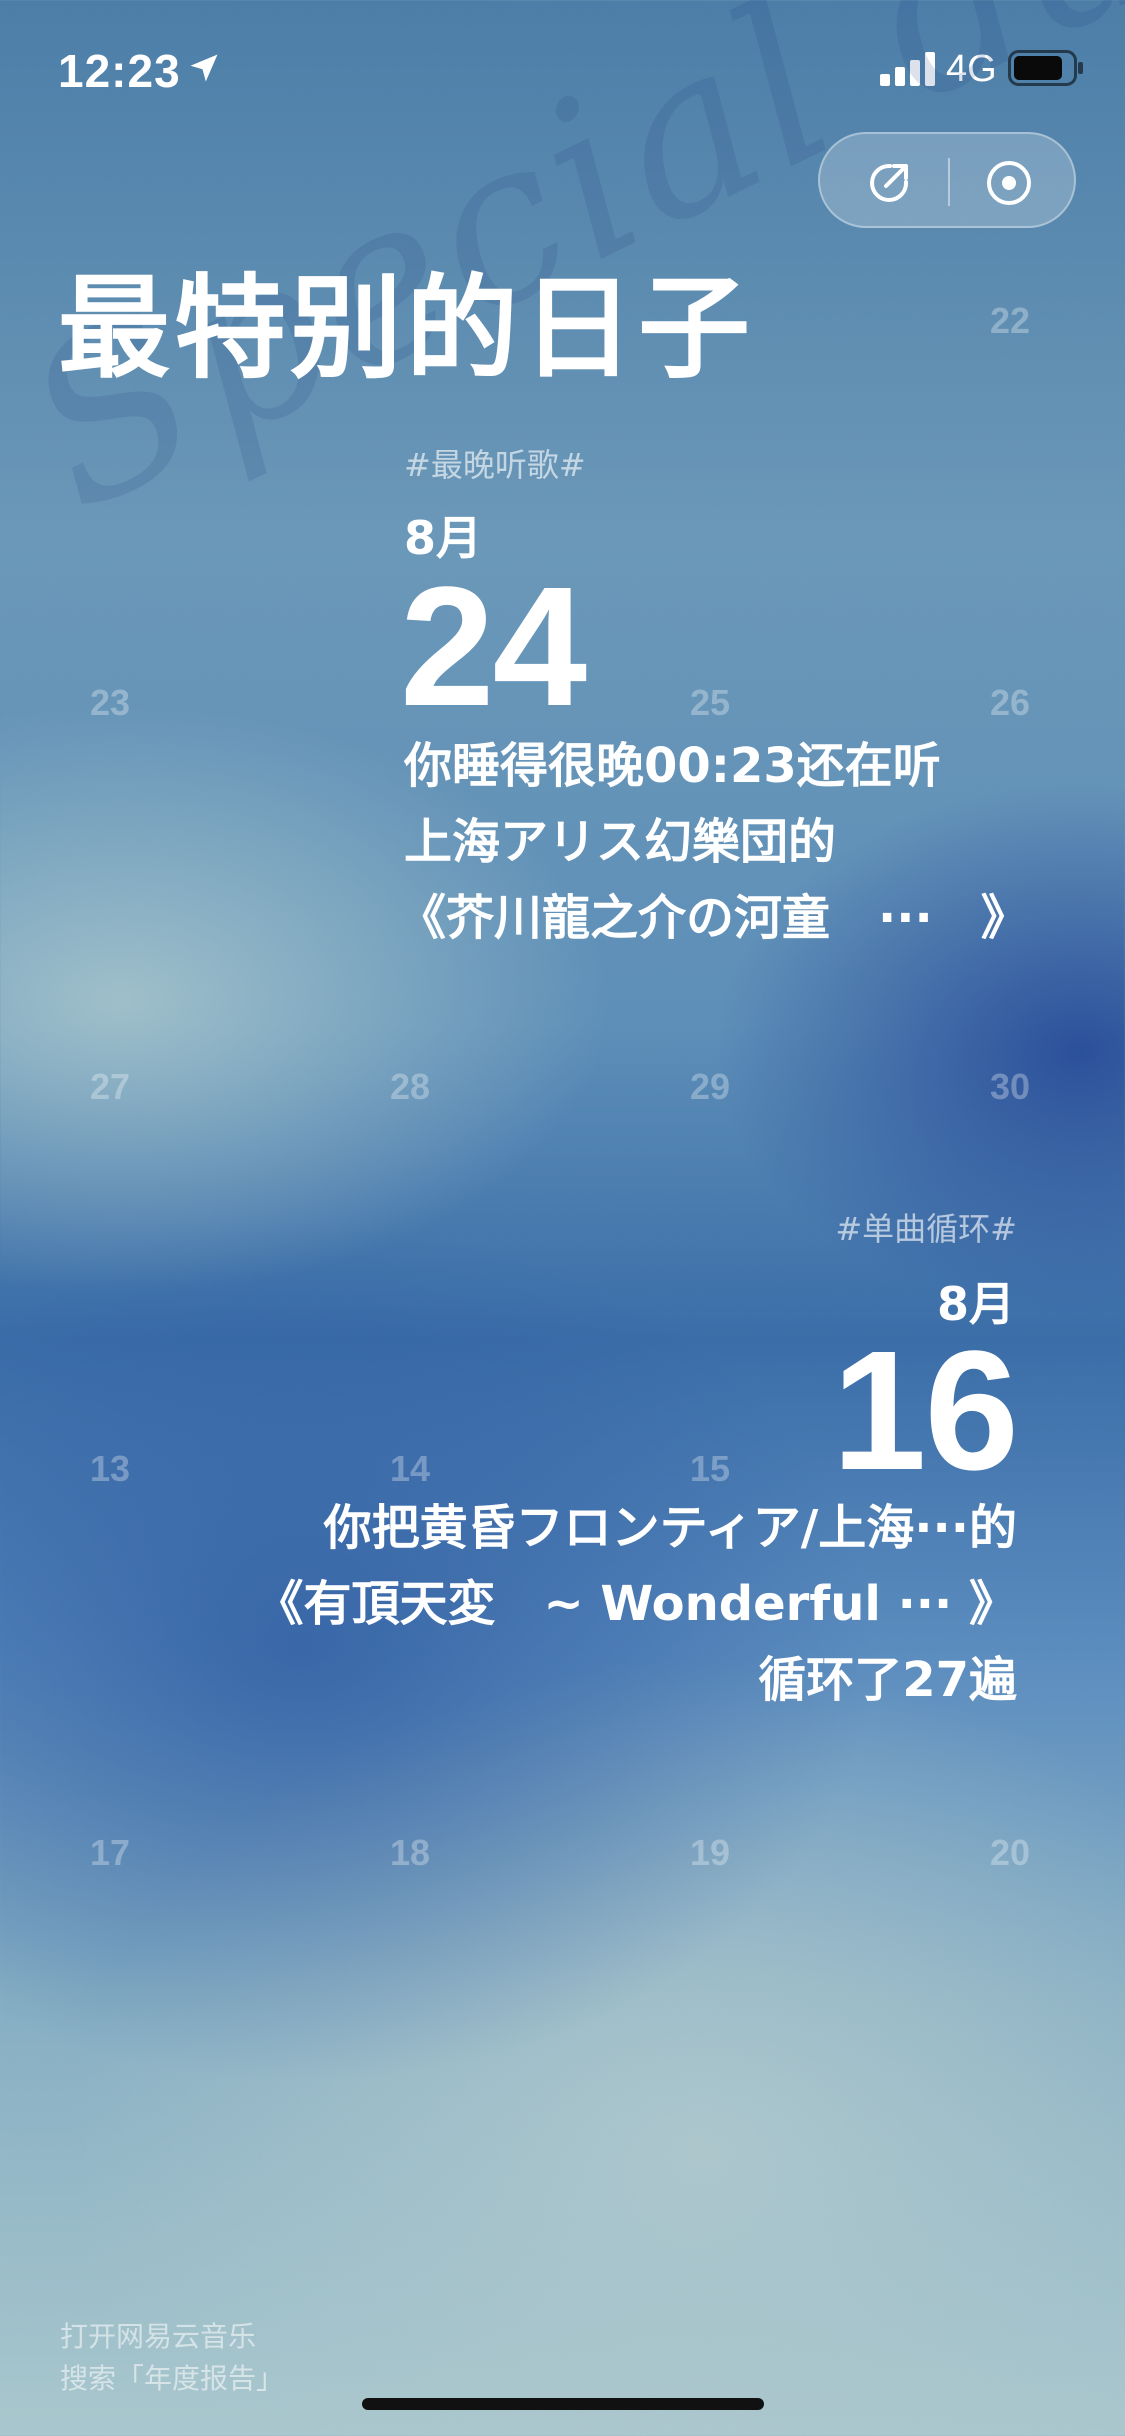  I want to click on single-loop-line-2: 《有頂天変 ~ Wonderful ··· 》, so click(636, 1604).